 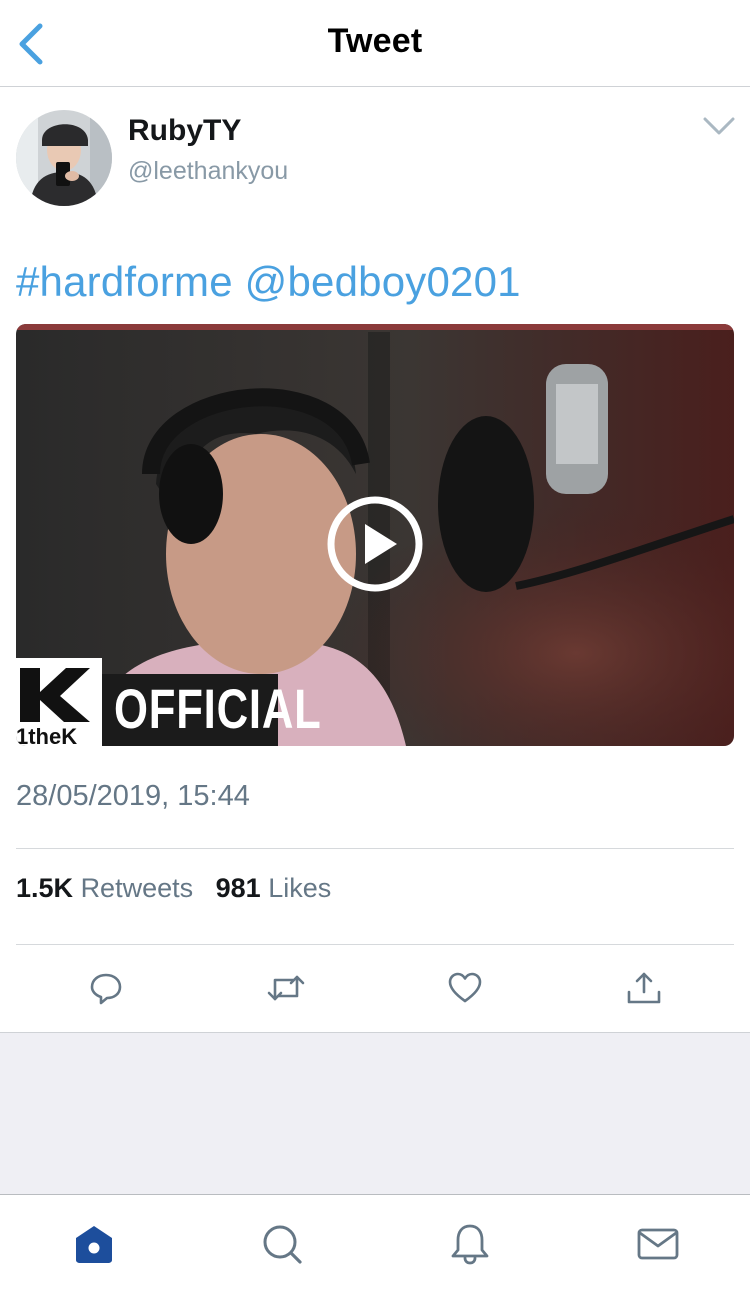 I want to click on chevron-down-icon, so click(x=719, y=126).